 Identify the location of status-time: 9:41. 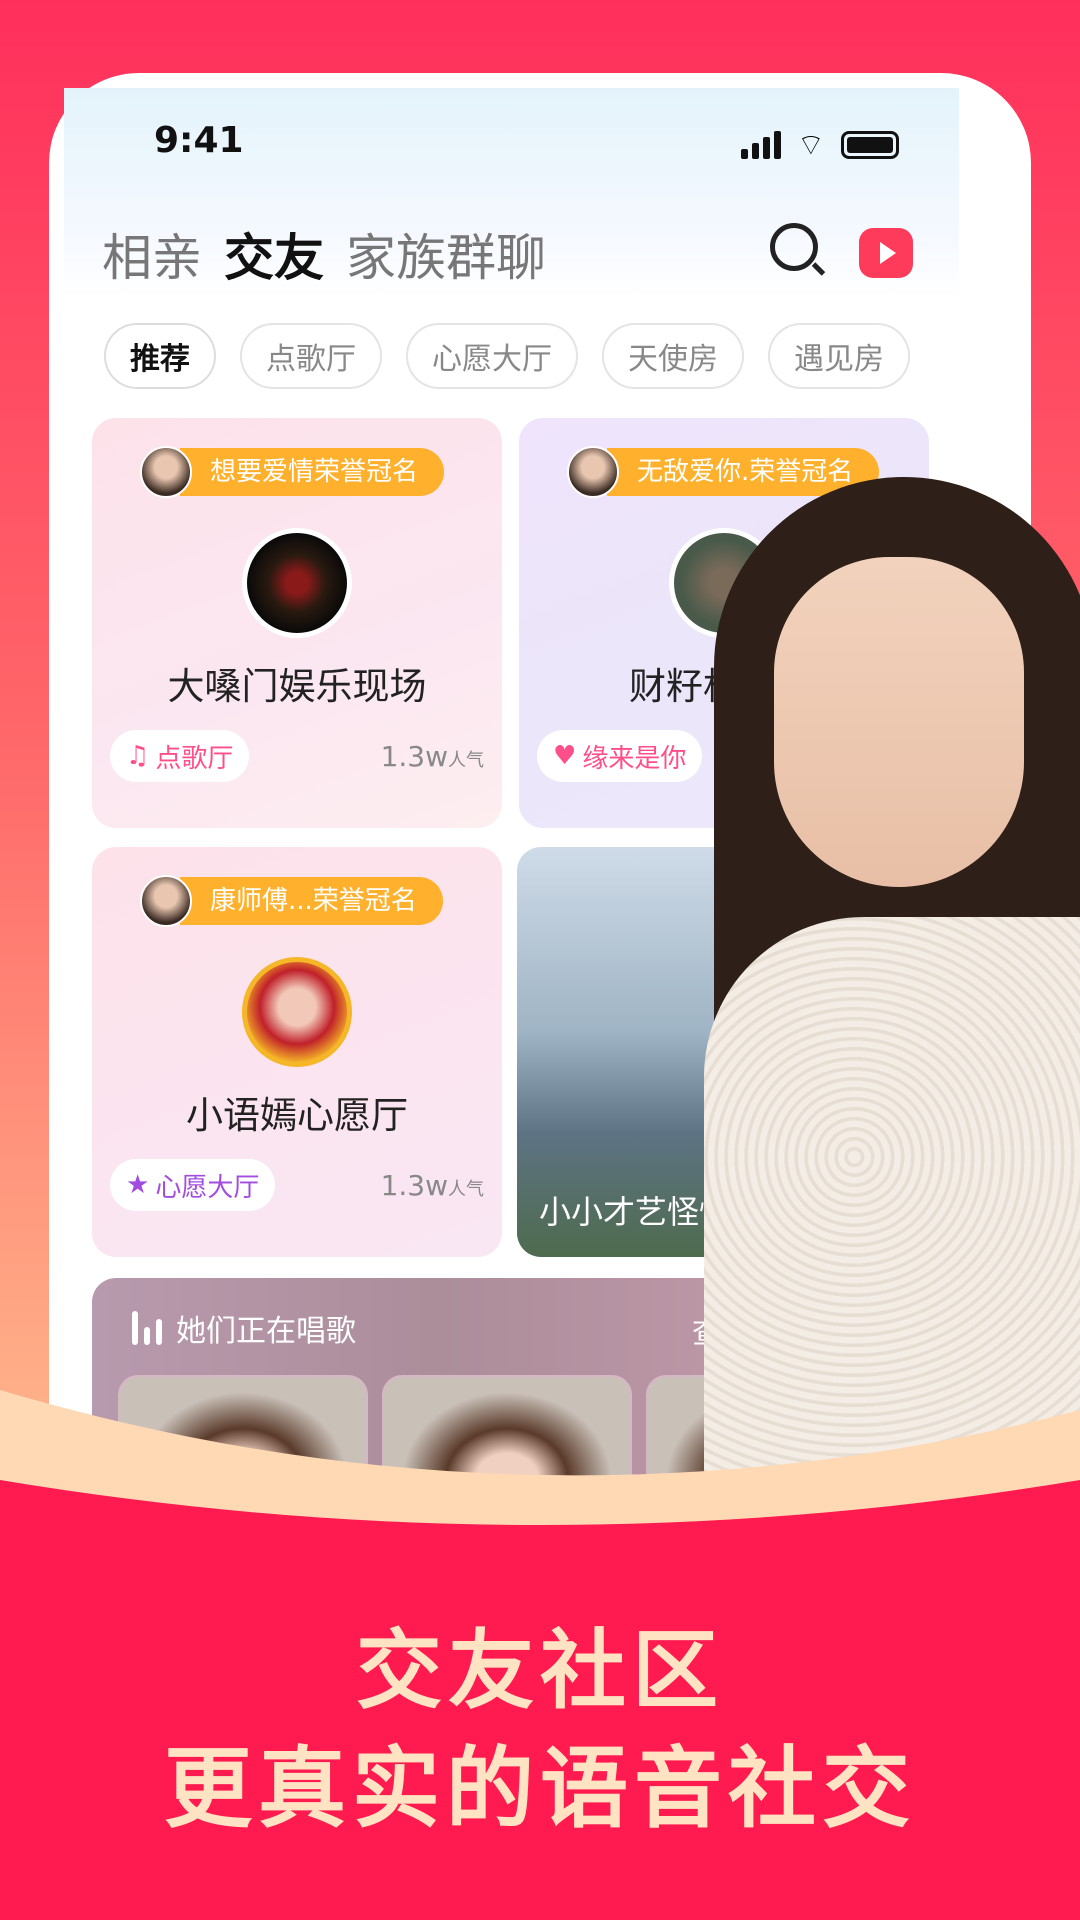
(199, 140).